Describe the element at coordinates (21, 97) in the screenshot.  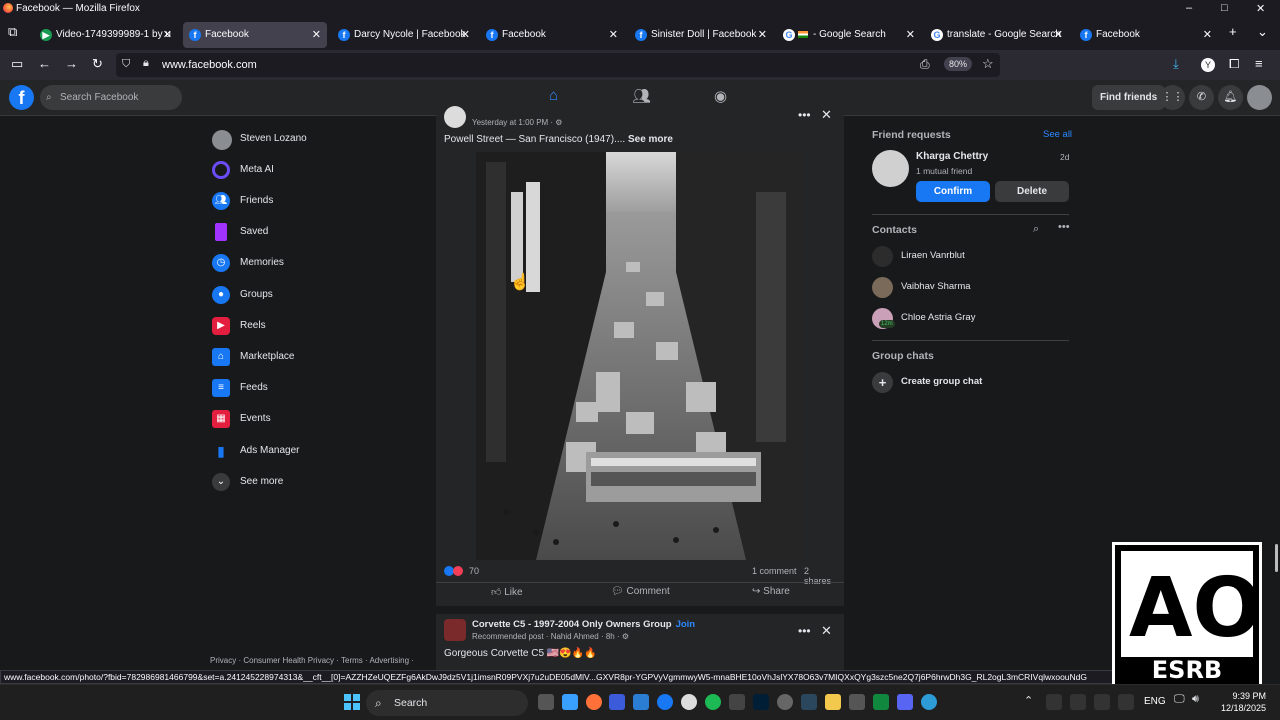
I see `facebook-logo: f` at that location.